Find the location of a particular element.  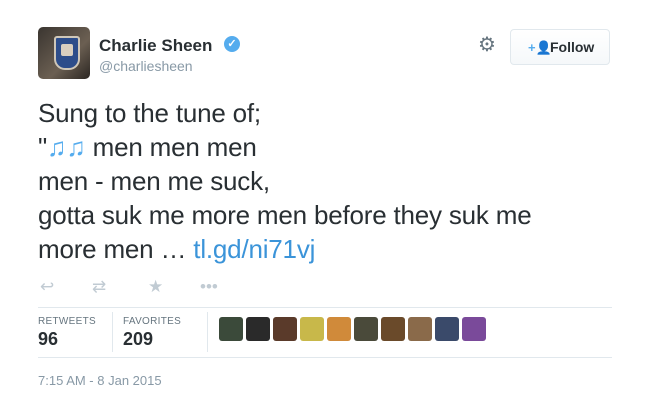

tweet-timestamp: 7:15 AM - 8 Jan 2015 is located at coordinates (100, 380).